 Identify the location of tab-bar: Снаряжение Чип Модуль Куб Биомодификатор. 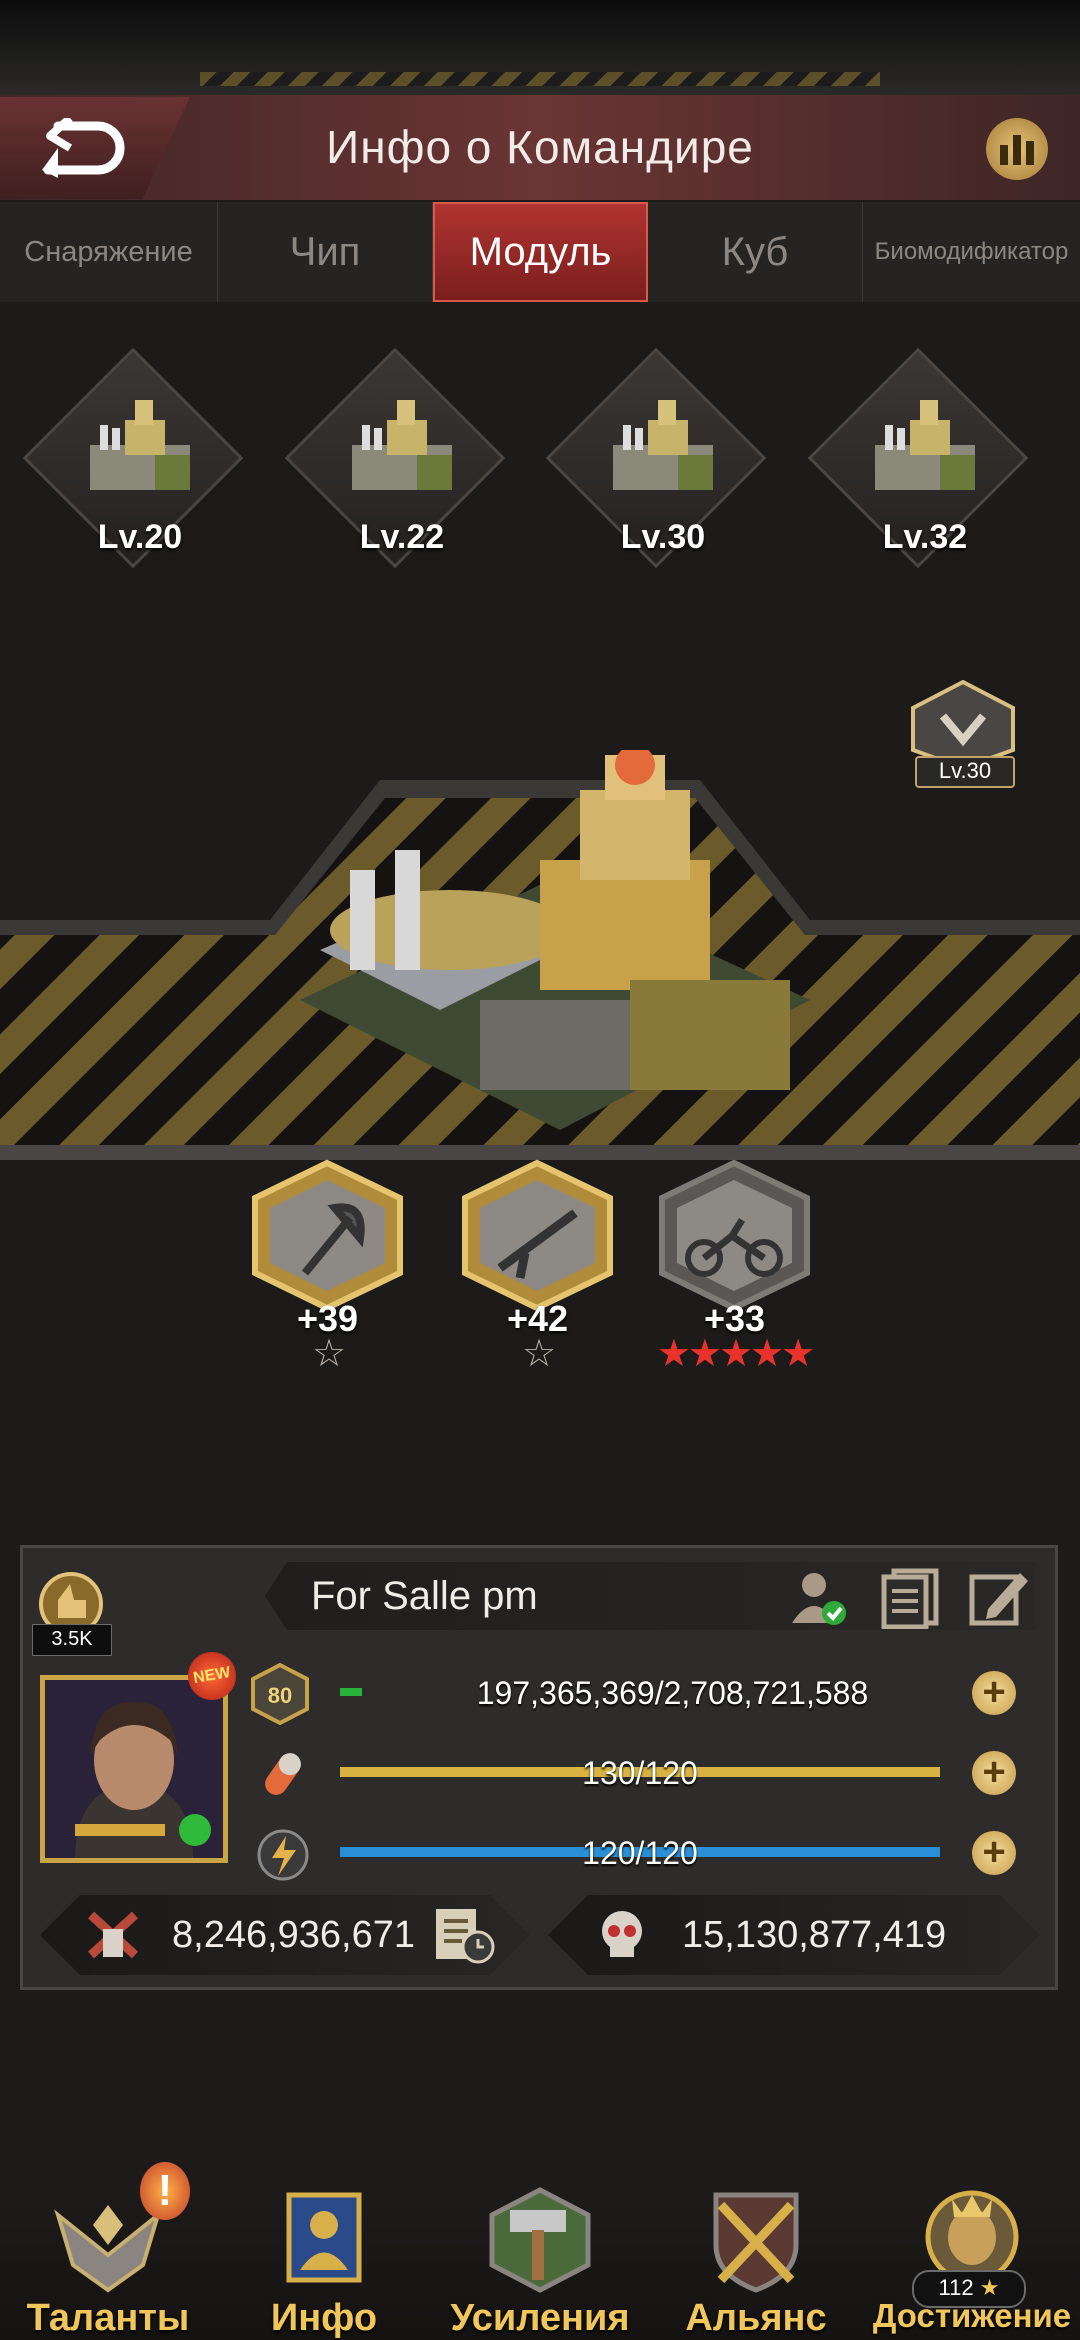
(540, 252).